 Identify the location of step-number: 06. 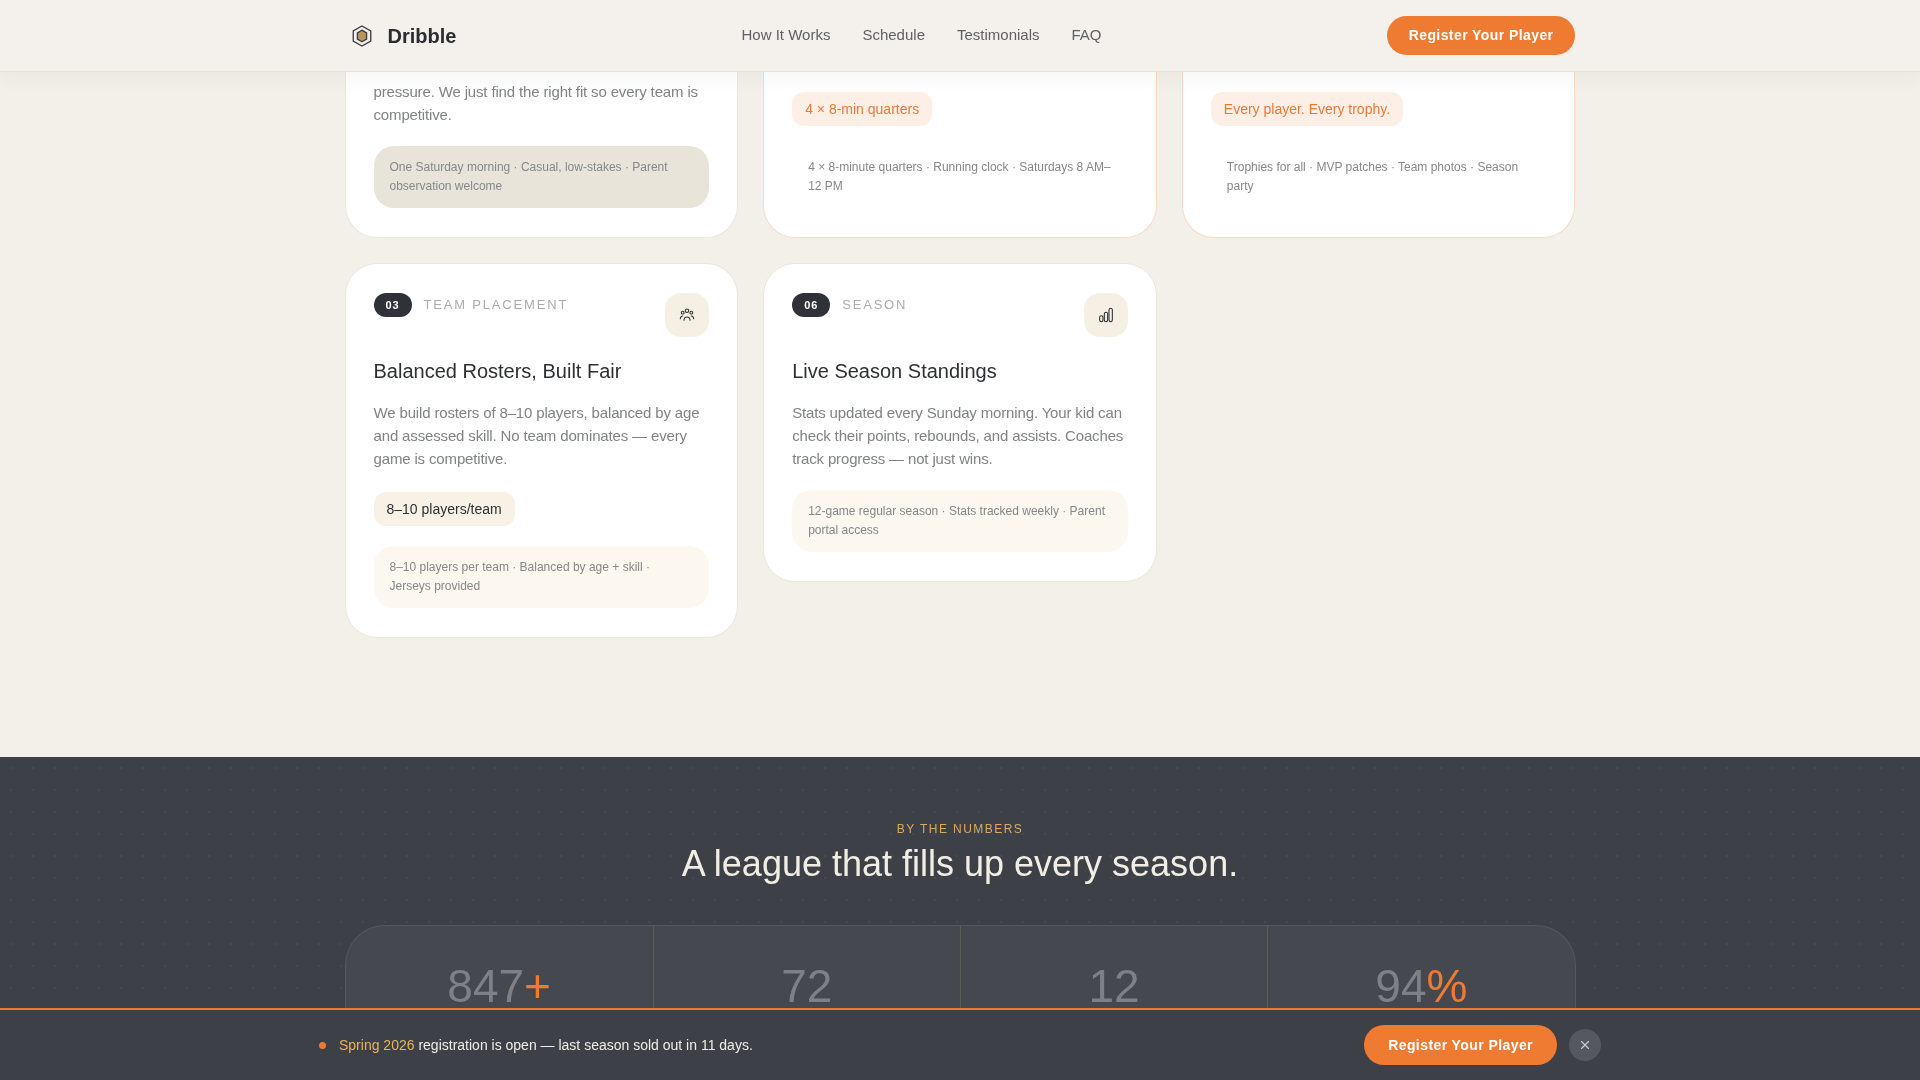
(811, 305).